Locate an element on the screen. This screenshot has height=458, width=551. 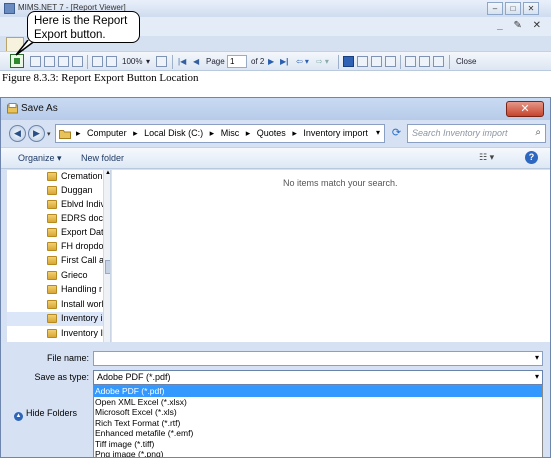
breadcrumb-computer: Computer is located at coordinates (107, 133).